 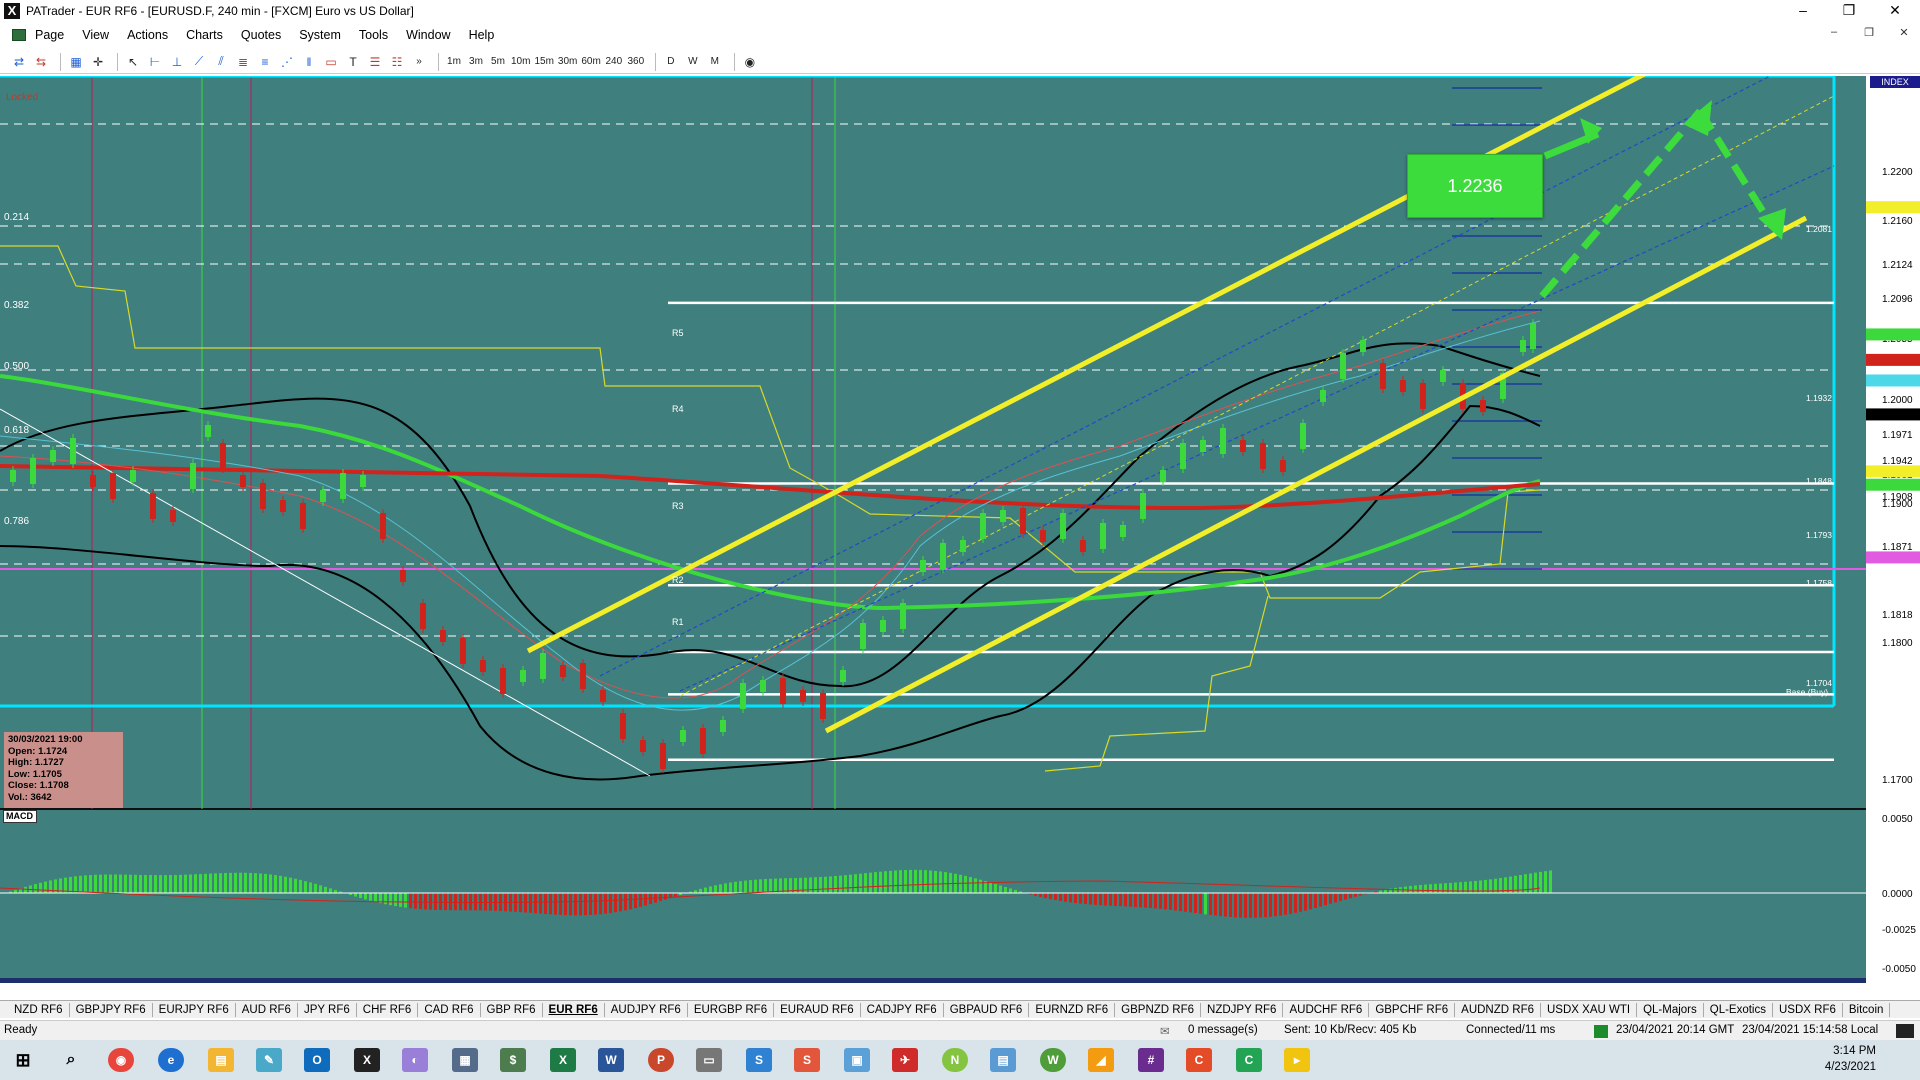 I want to click on outlook-icon: O, so click(x=317, y=1060).